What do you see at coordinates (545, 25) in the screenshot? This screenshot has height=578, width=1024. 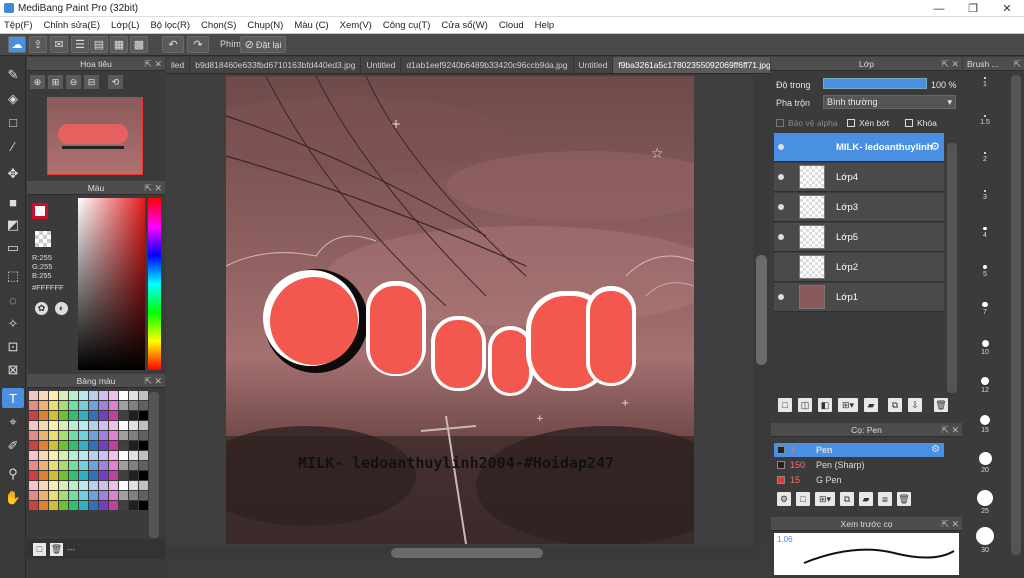 I see `menu-help: Help` at bounding box center [545, 25].